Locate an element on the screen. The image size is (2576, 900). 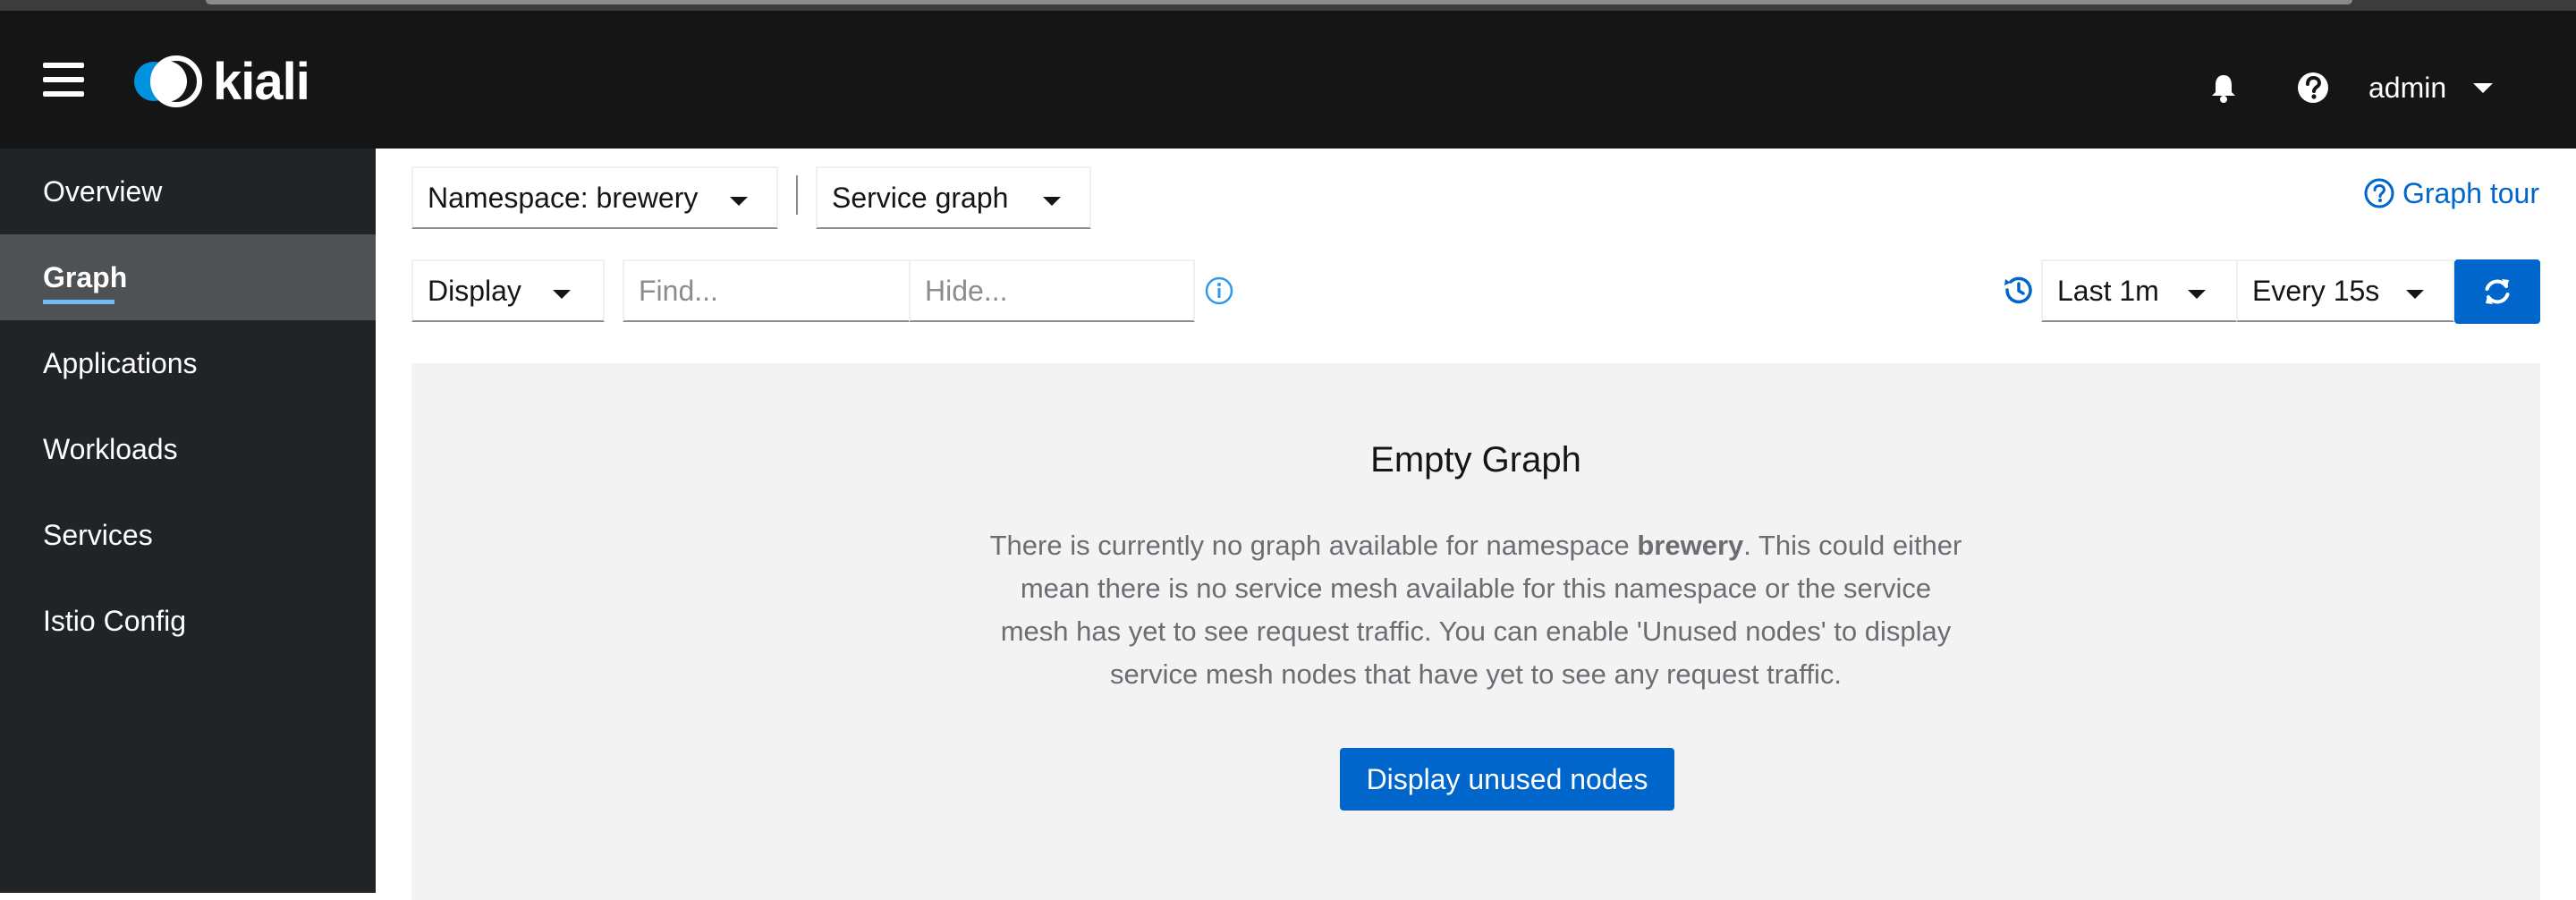
display-dropdown-label: Display is located at coordinates (474, 290).